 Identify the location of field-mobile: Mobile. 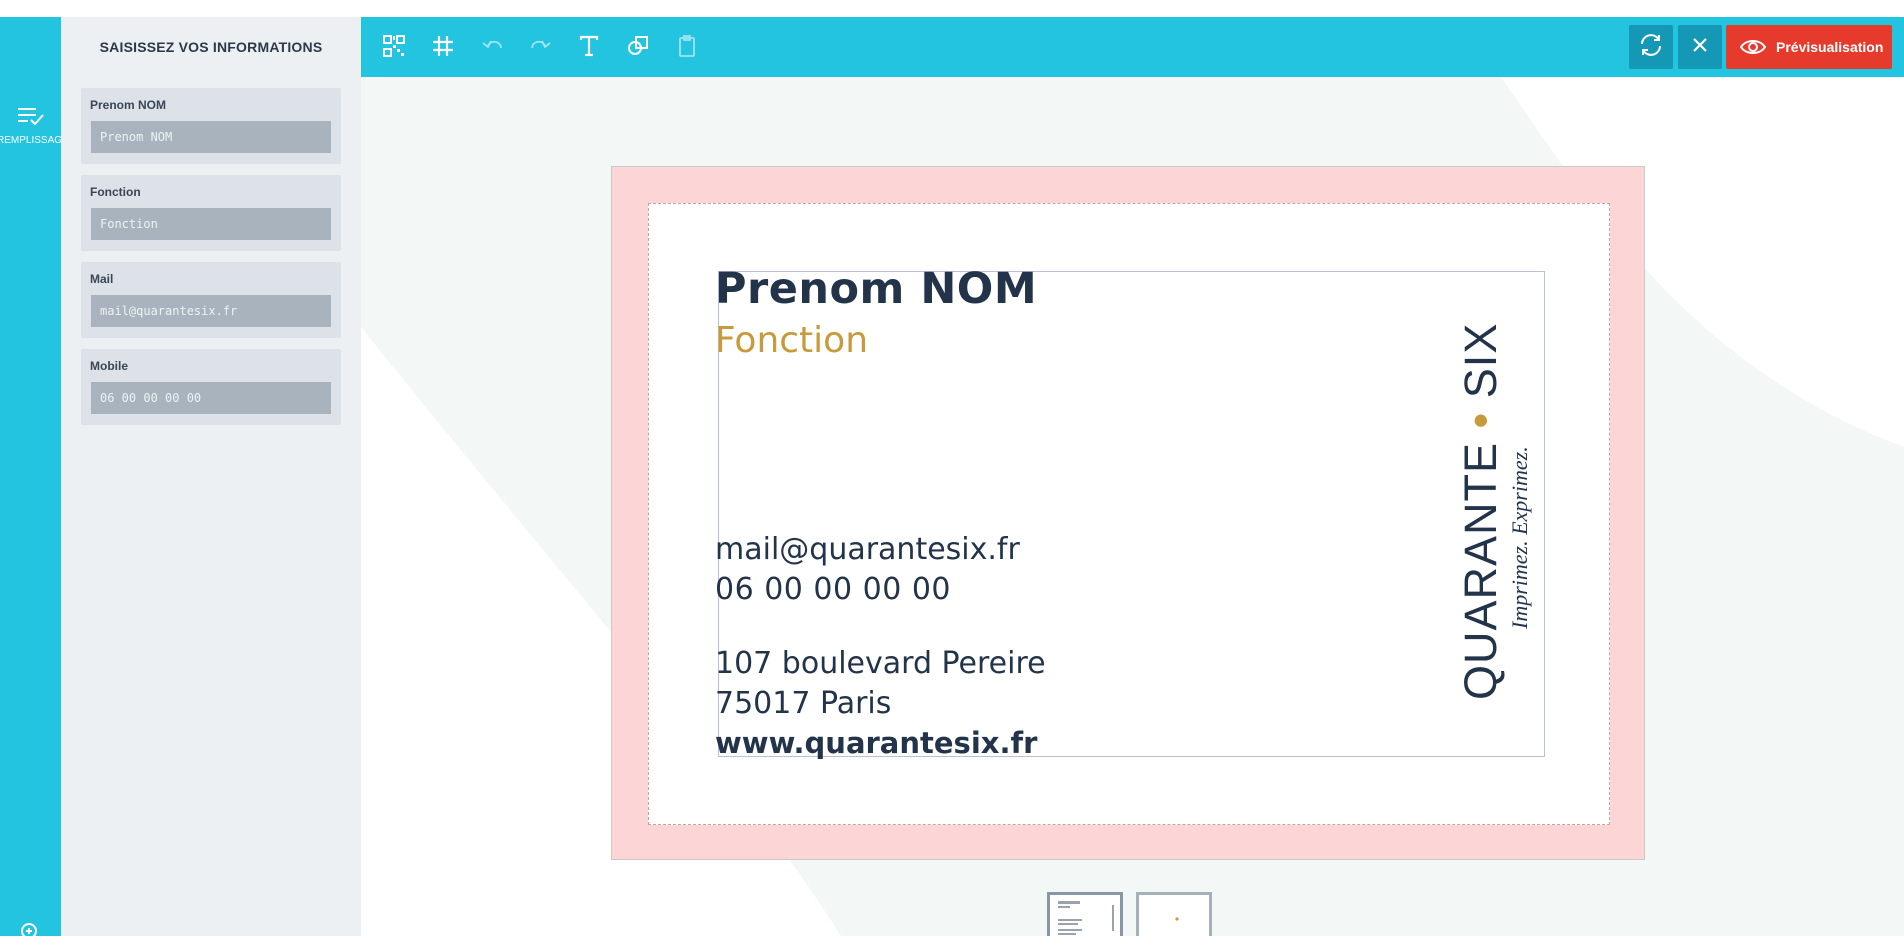
(211, 387).